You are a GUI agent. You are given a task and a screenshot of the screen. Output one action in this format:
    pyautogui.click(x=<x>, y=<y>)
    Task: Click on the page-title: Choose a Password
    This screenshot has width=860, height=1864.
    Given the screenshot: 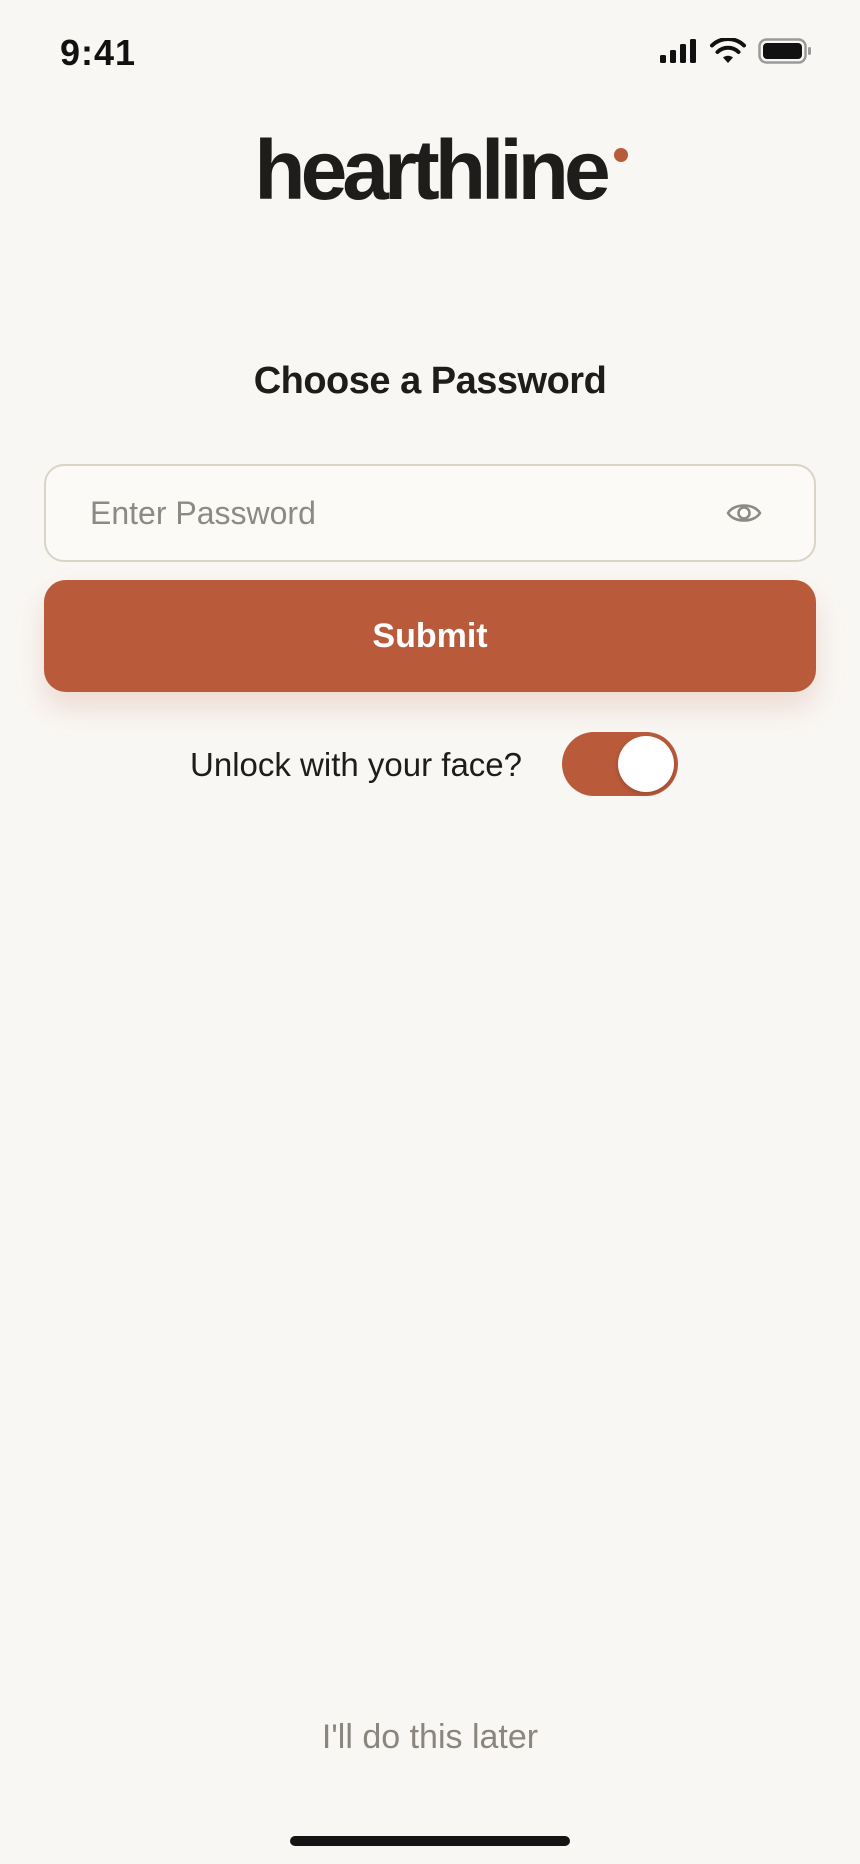 What is the action you would take?
    pyautogui.click(x=430, y=381)
    